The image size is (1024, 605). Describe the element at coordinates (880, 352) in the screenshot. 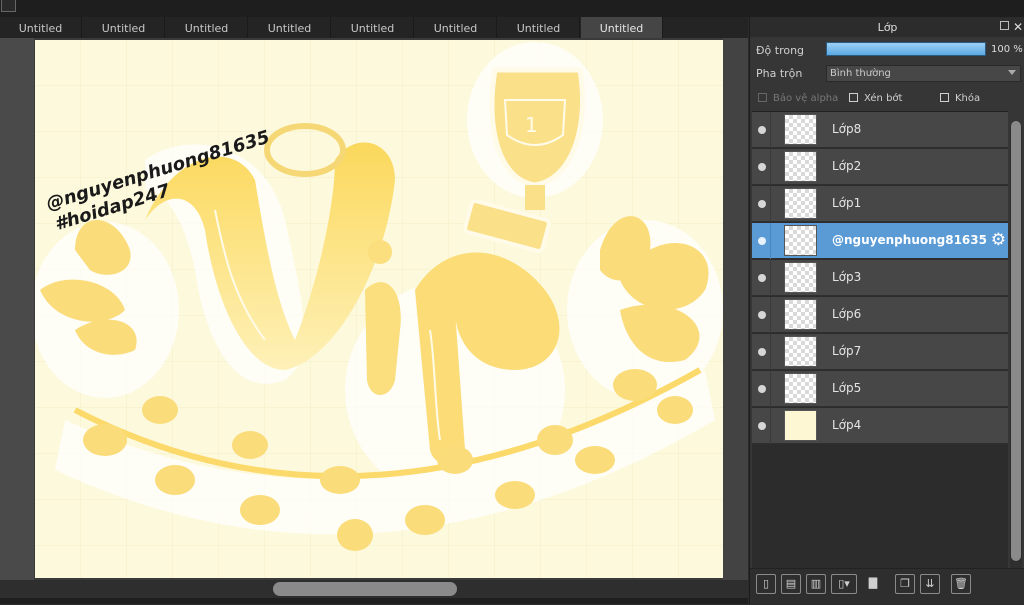

I see `layer-row: Lớp7` at that location.